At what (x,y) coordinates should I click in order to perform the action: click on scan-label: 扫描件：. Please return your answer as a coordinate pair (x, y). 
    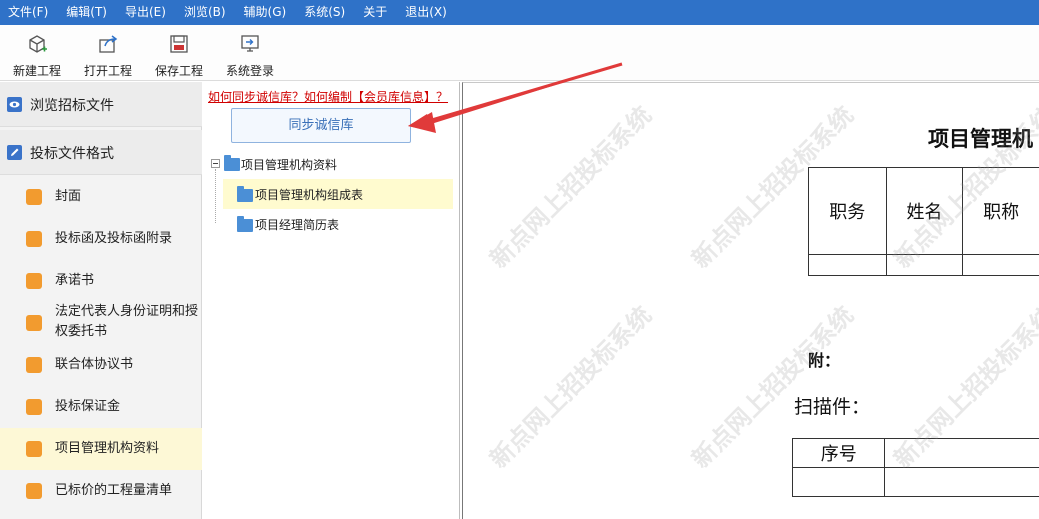
    Looking at the image, I should click on (832, 407).